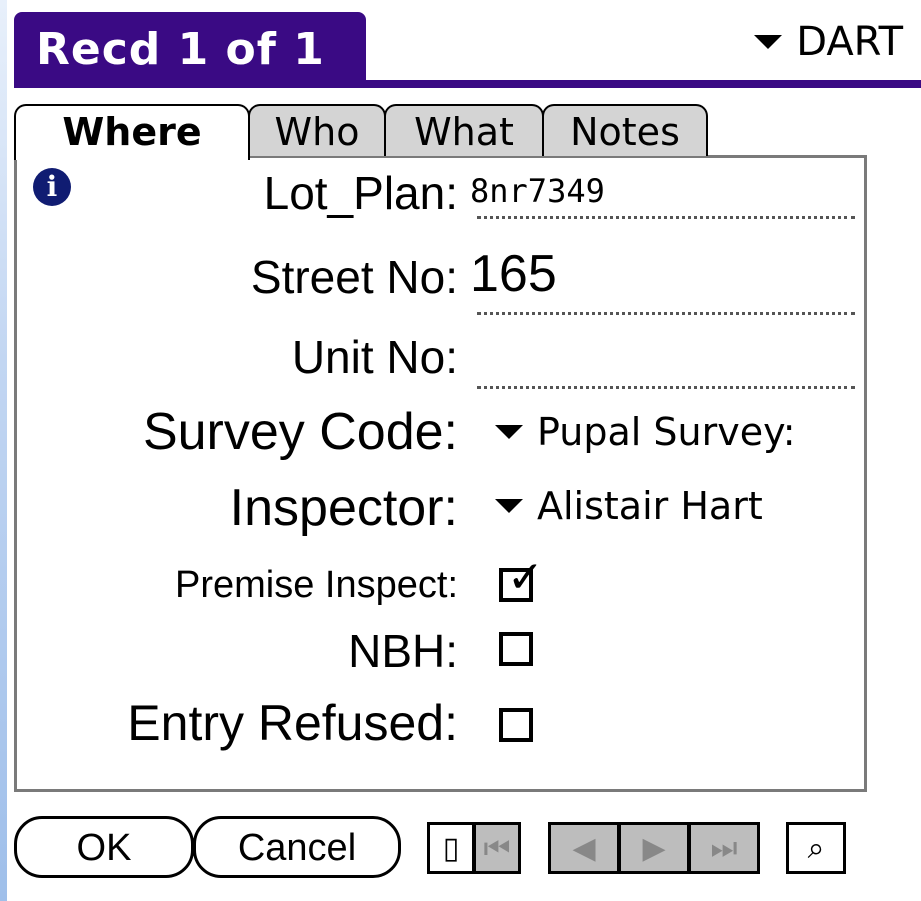  What do you see at coordinates (497, 848) in the screenshot?
I see `first-record-icon: ⏮` at bounding box center [497, 848].